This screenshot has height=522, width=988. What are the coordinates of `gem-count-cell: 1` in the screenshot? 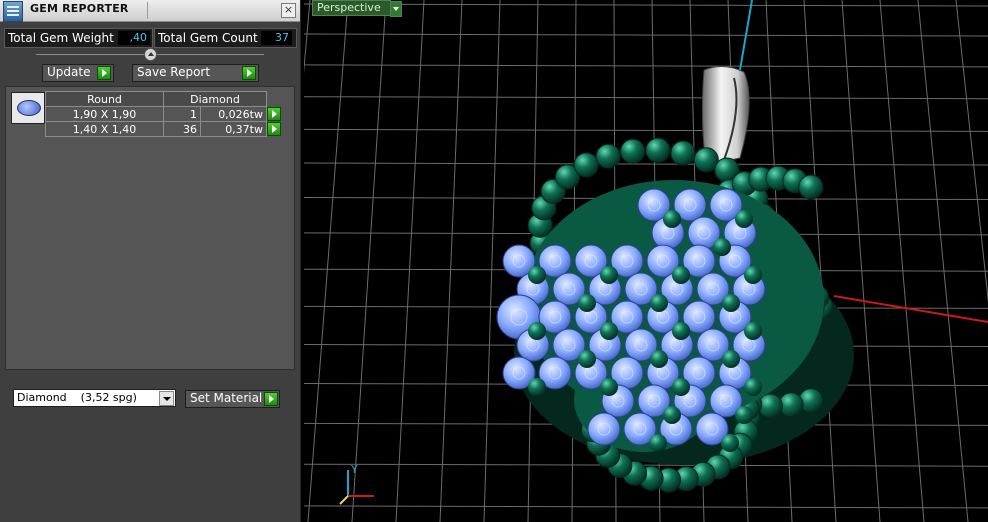 It's located at (182, 114).